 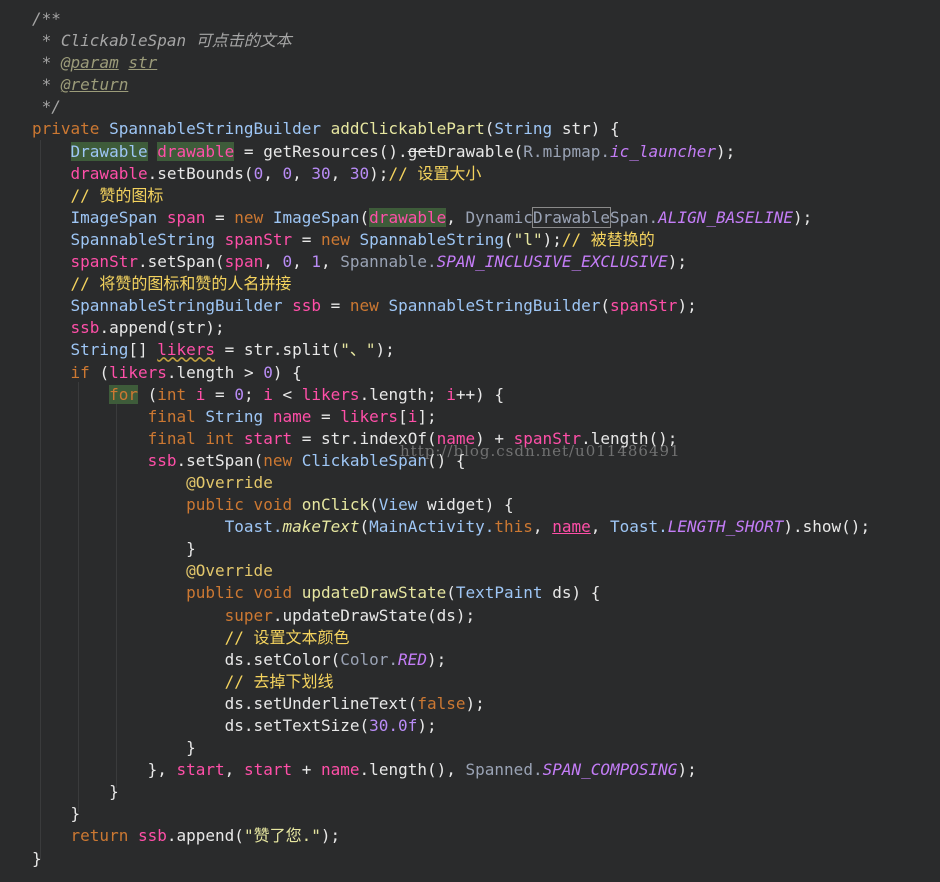 I want to click on code-token: span, so click(x=244, y=262).